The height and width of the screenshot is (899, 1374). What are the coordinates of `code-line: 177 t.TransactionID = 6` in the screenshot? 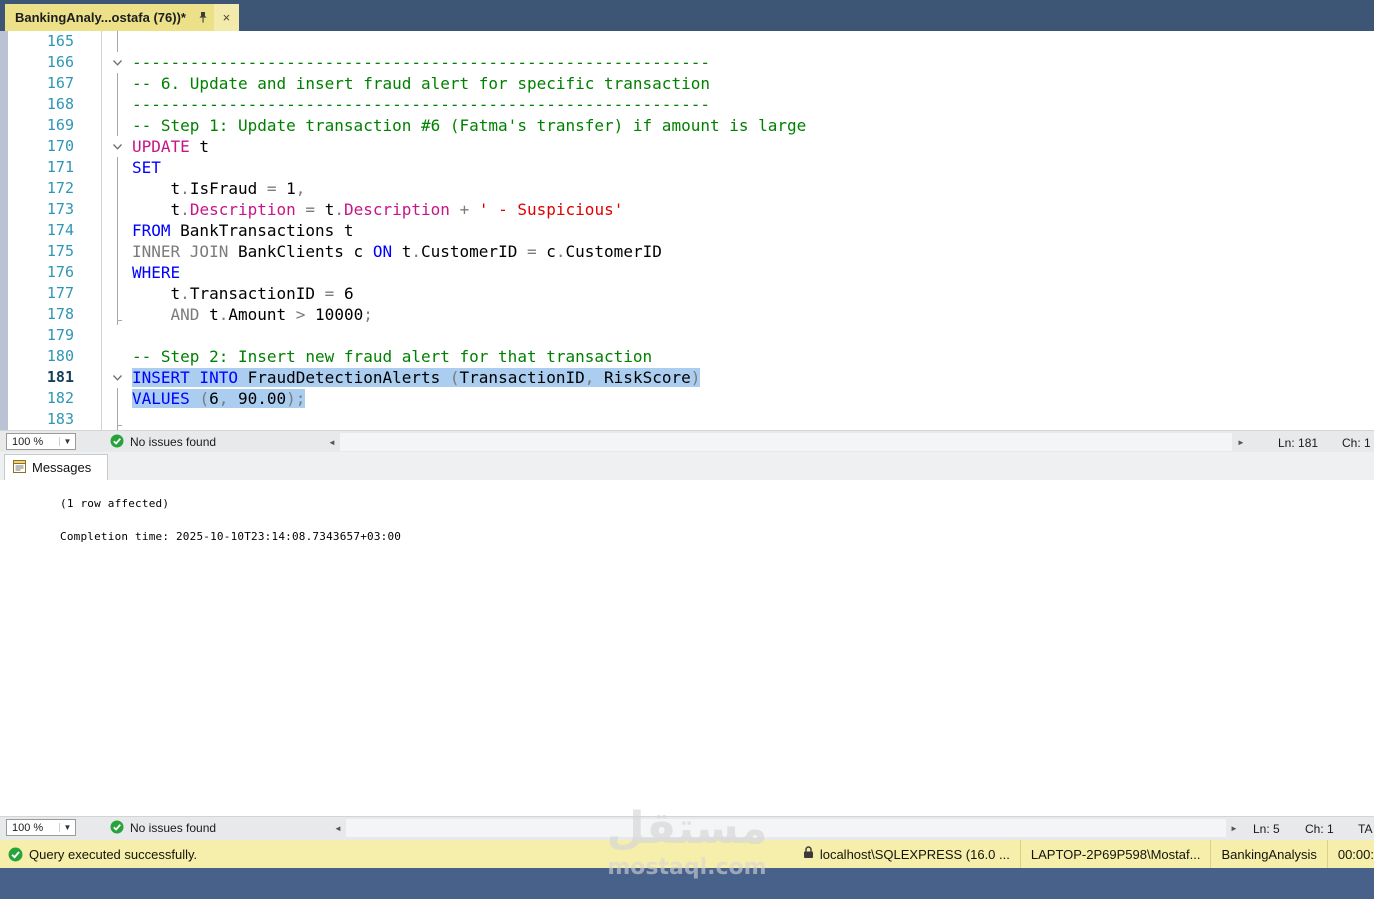 It's located at (691, 293).